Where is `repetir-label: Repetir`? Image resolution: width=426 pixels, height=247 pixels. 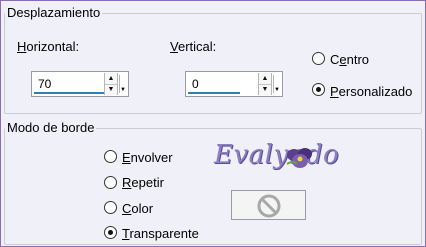 repetir-label: Repetir is located at coordinates (143, 182).